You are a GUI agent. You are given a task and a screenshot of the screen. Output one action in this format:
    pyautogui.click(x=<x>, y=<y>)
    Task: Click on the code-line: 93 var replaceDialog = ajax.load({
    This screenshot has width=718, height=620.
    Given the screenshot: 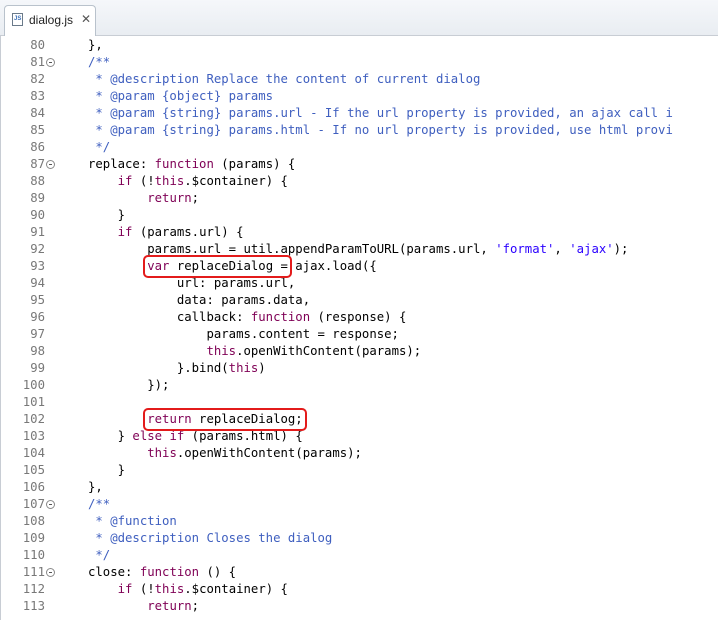 What is the action you would take?
    pyautogui.click(x=359, y=266)
    